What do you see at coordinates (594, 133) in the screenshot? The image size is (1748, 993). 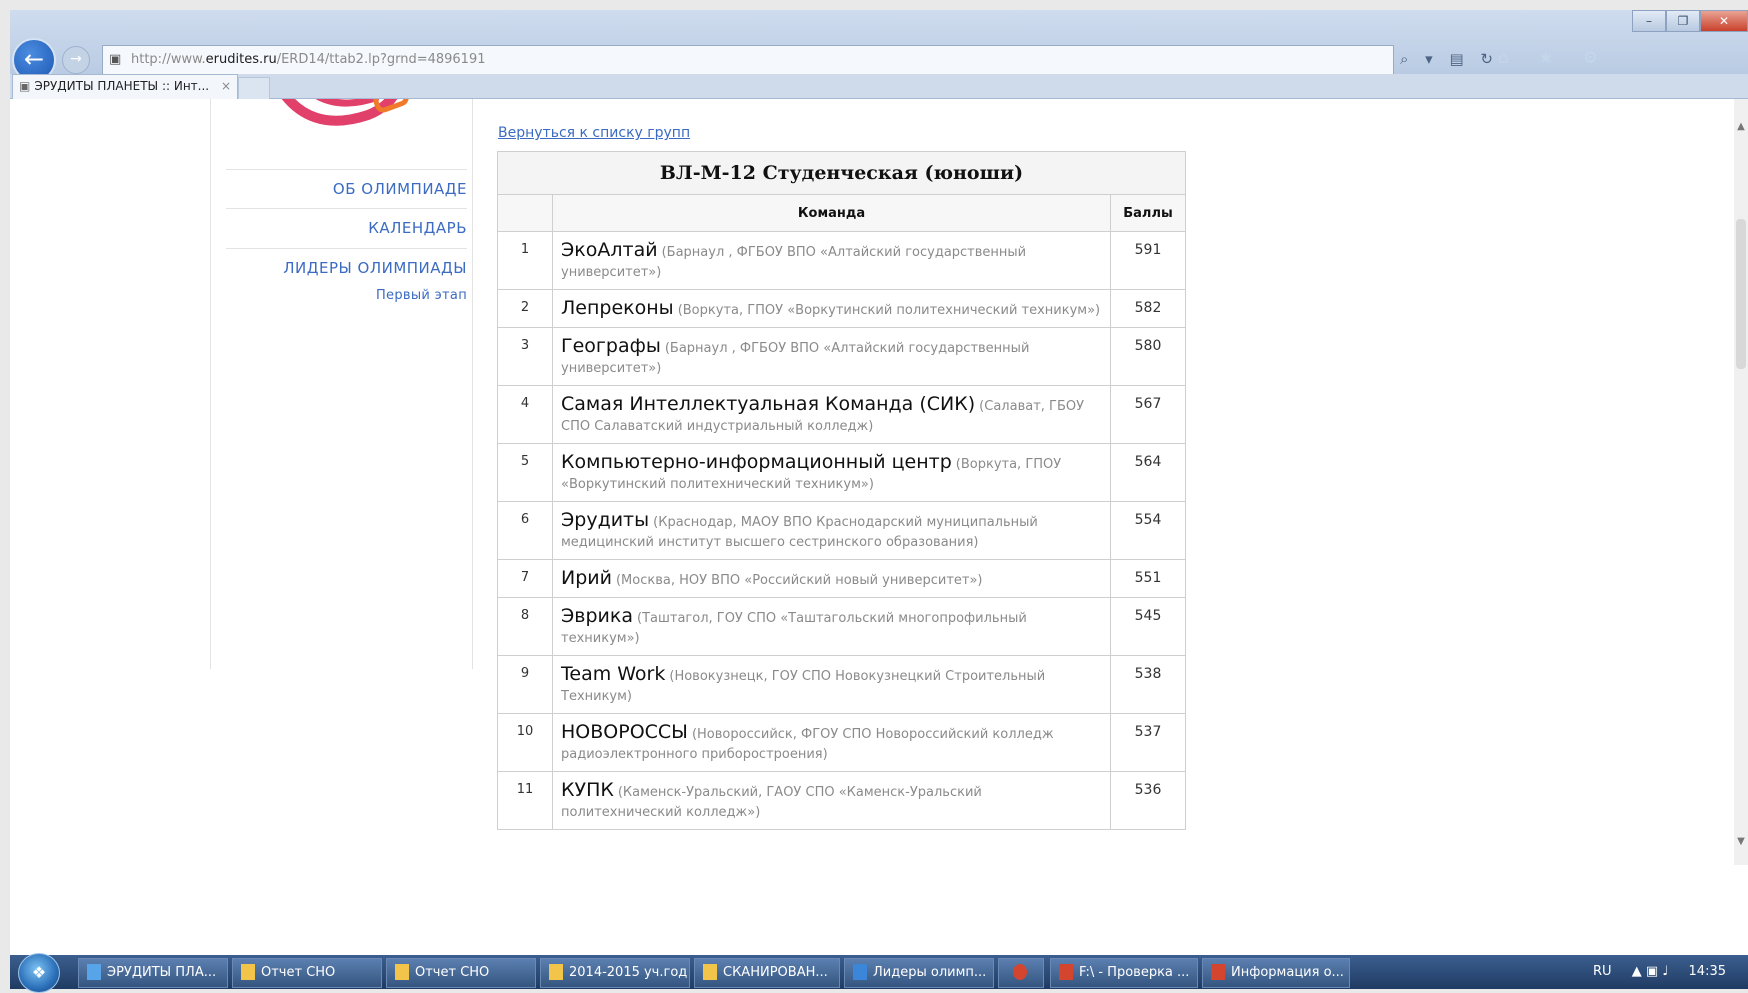 I see `back-to-groups-link: Вернуться к списку групп` at bounding box center [594, 133].